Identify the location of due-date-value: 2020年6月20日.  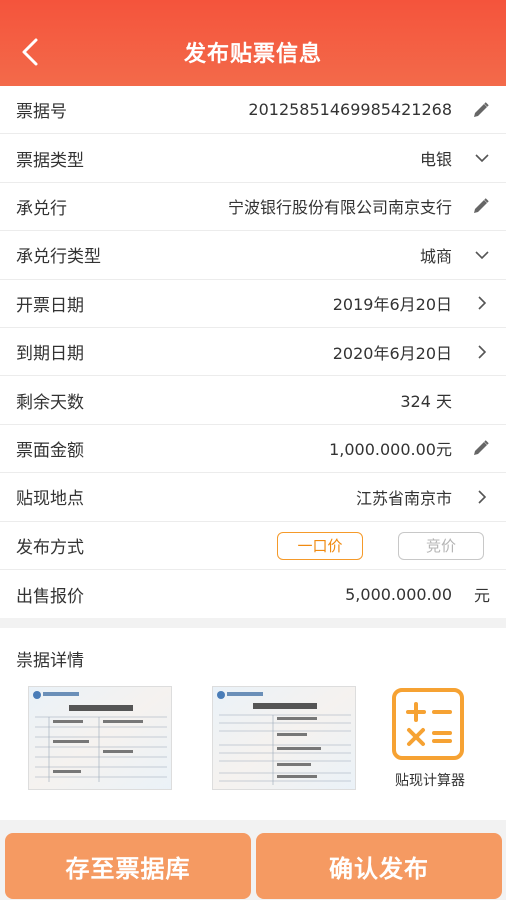
(392, 353).